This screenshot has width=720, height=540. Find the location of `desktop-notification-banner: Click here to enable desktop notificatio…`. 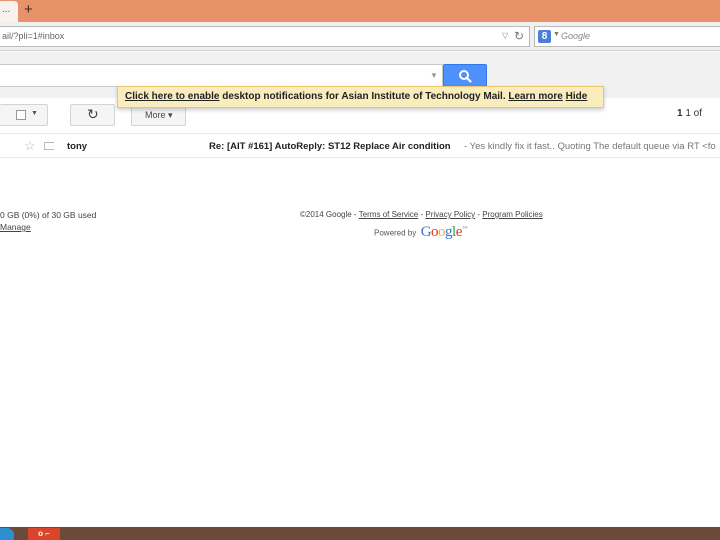

desktop-notification-banner: Click here to enable desktop notificatio… is located at coordinates (360, 97).